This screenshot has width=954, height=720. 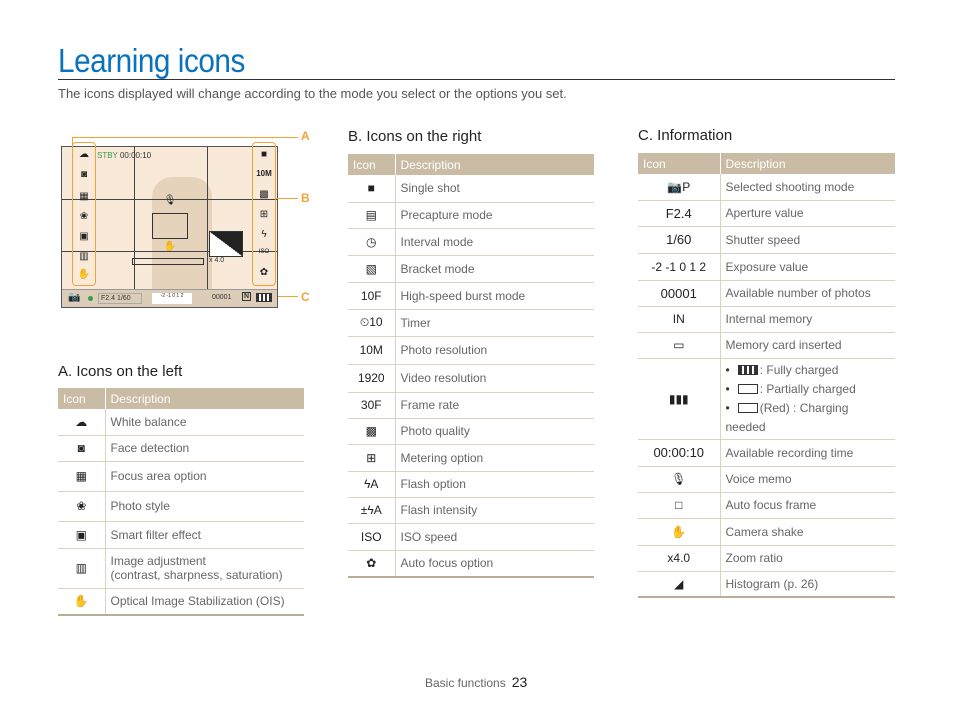 I want to click on burst-icon: 10F, so click(x=372, y=296).